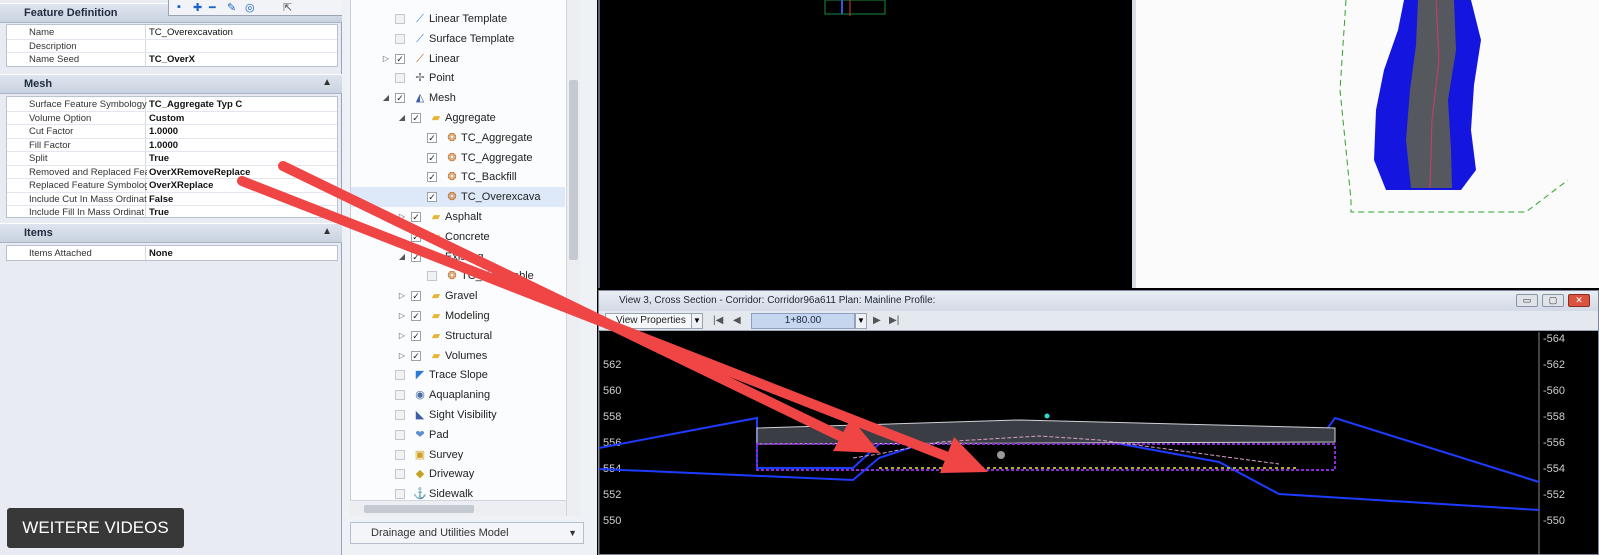 This screenshot has width=1599, height=555. What do you see at coordinates (1527, 300) in the screenshot?
I see `minimize-button: ▭` at bounding box center [1527, 300].